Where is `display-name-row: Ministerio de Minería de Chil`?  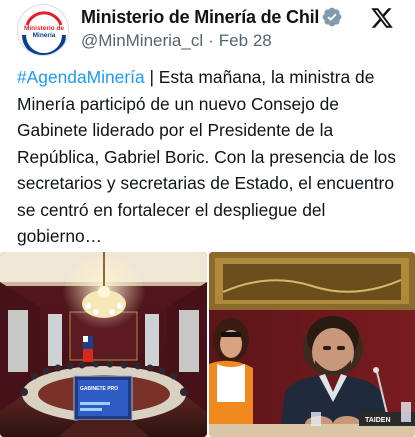 display-name-row: Ministerio de Minería de Chil is located at coordinates (212, 17).